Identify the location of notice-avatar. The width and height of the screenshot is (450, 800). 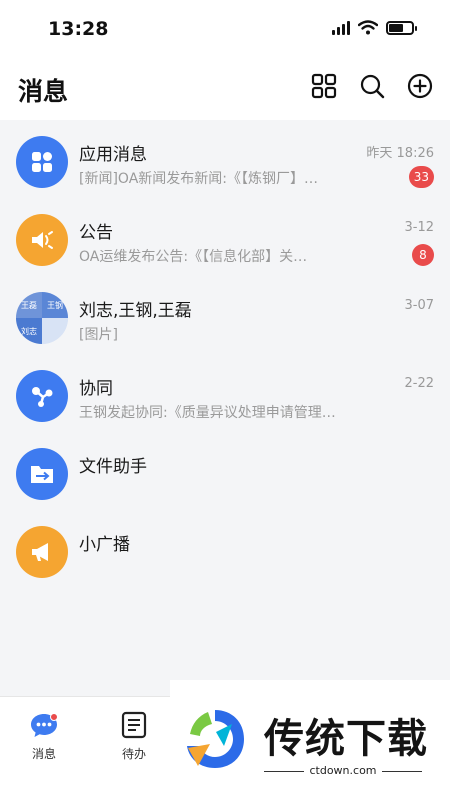
(42, 240).